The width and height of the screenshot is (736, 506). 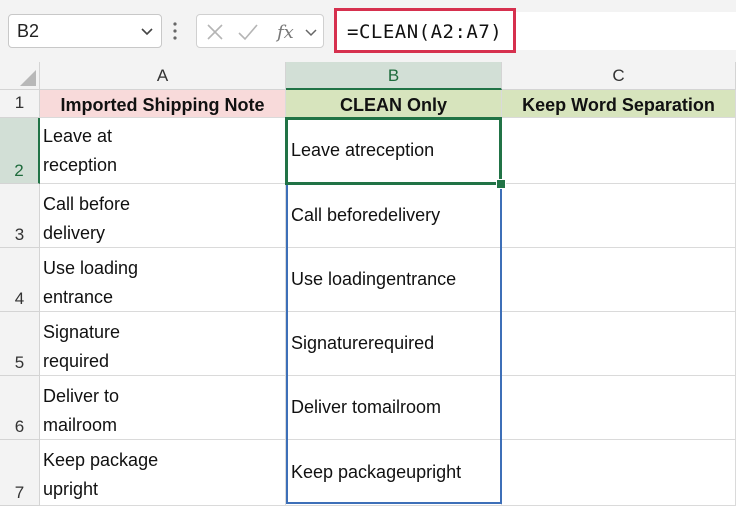 What do you see at coordinates (394, 280) in the screenshot?
I see `cell-b4: Use loadingentrance` at bounding box center [394, 280].